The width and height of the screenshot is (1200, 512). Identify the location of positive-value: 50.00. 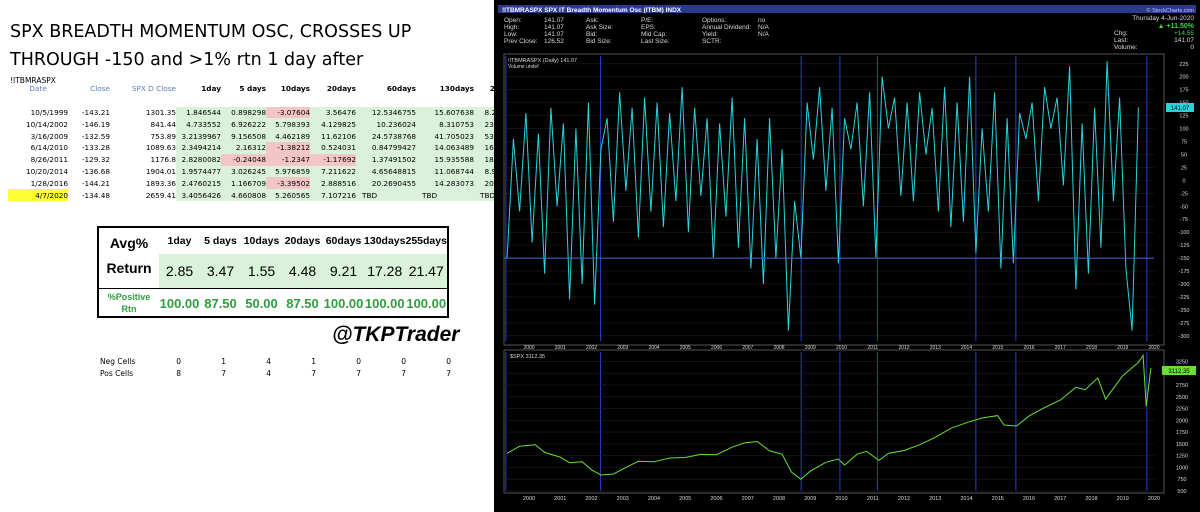
(261, 303).